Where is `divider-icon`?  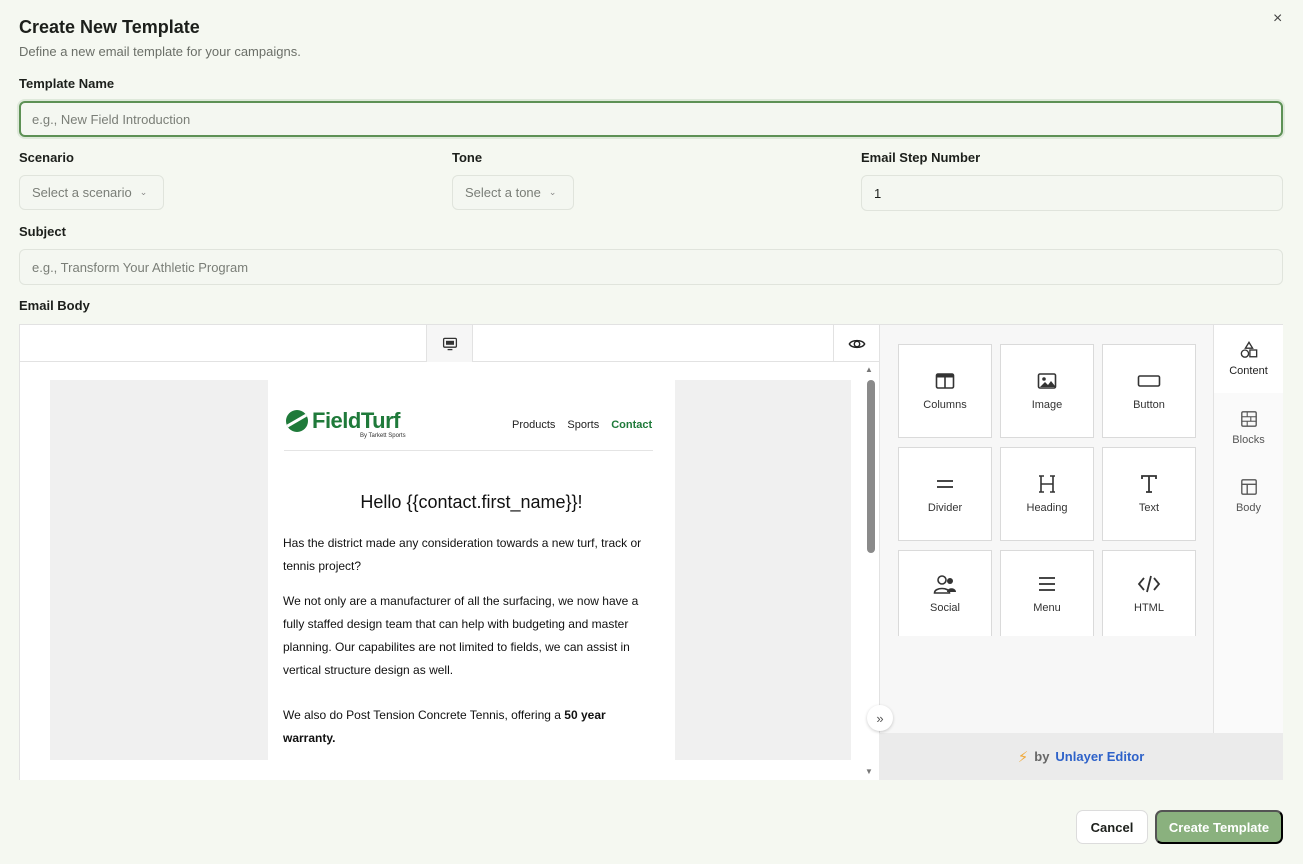 divider-icon is located at coordinates (945, 484).